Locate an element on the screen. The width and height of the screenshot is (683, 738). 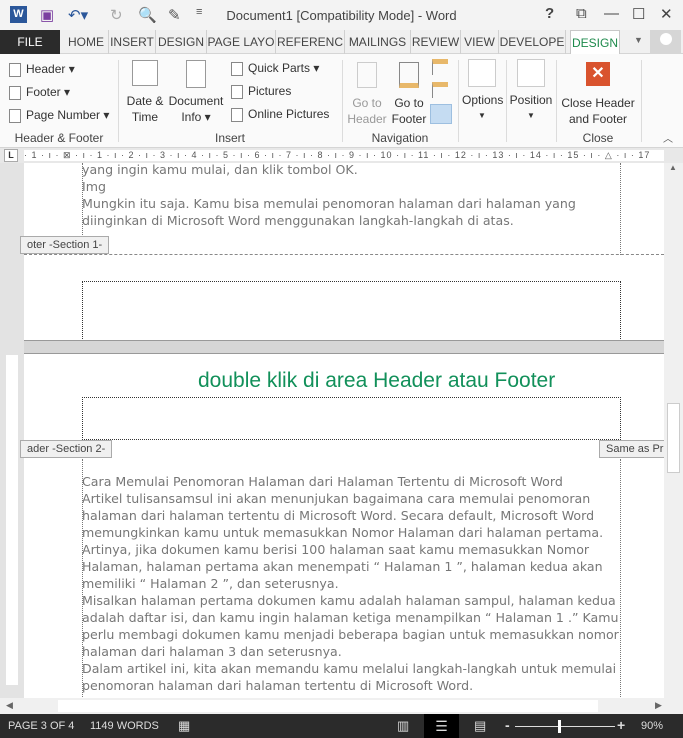
go-to-header-button: Go to Header is located at coordinates (367, 94).